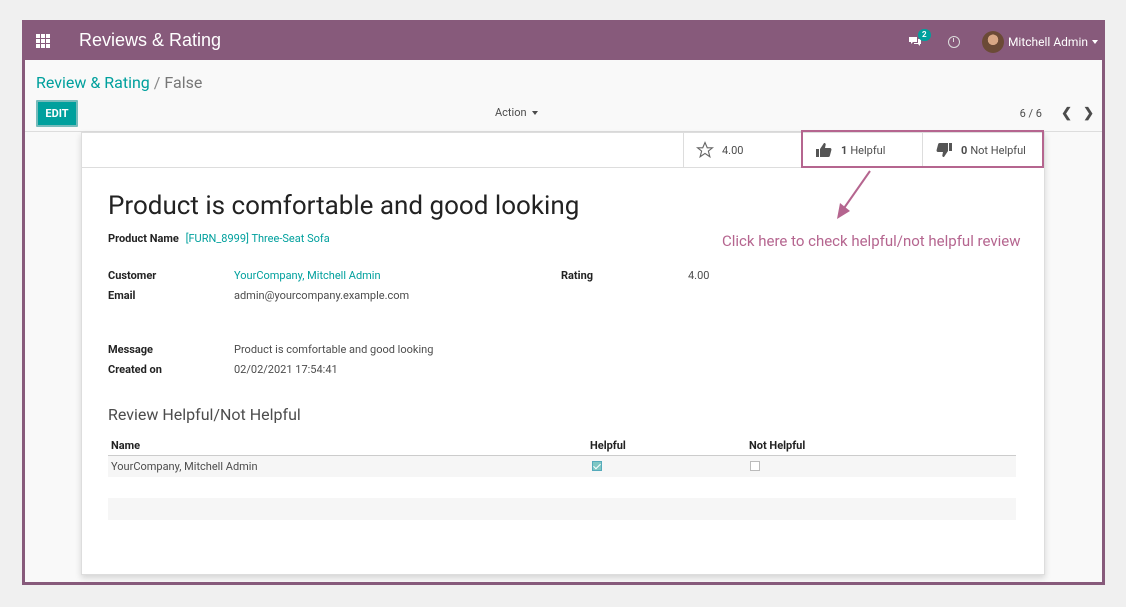 The image size is (1126, 607). I want to click on action-dropdown: Action, so click(516, 112).